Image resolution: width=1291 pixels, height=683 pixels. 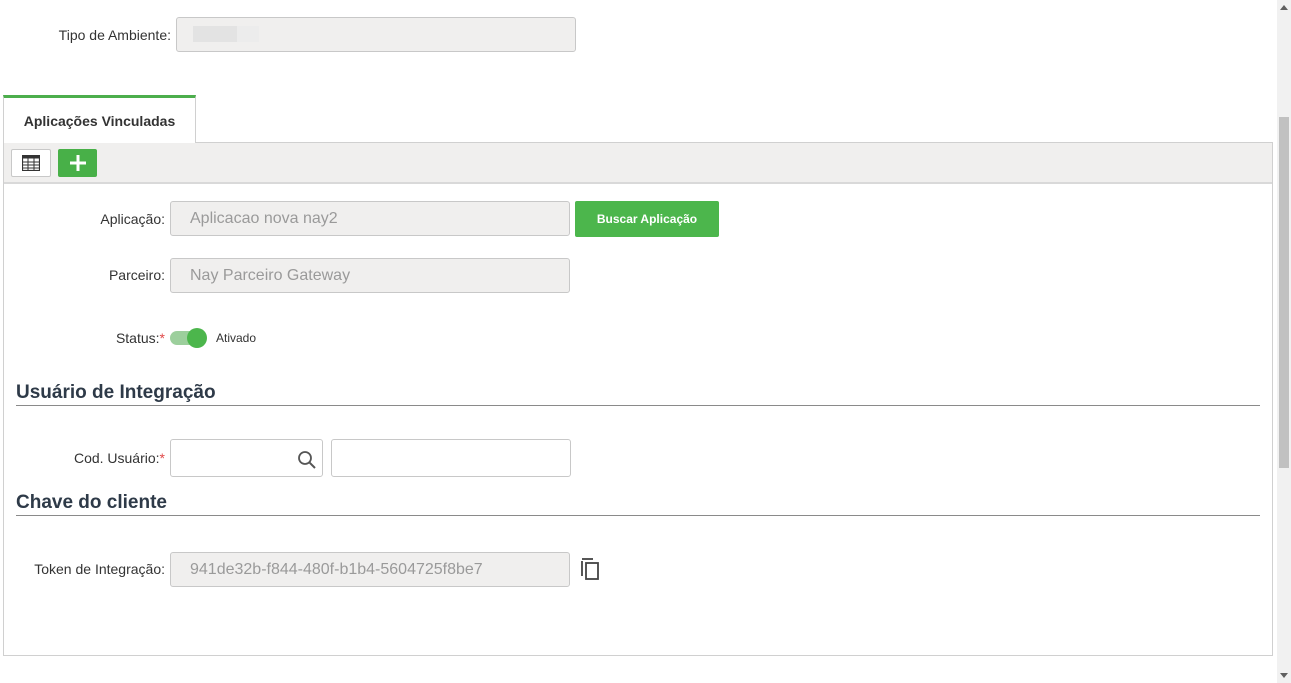 What do you see at coordinates (99, 569) in the screenshot?
I see `token-label: Token de Integração:` at bounding box center [99, 569].